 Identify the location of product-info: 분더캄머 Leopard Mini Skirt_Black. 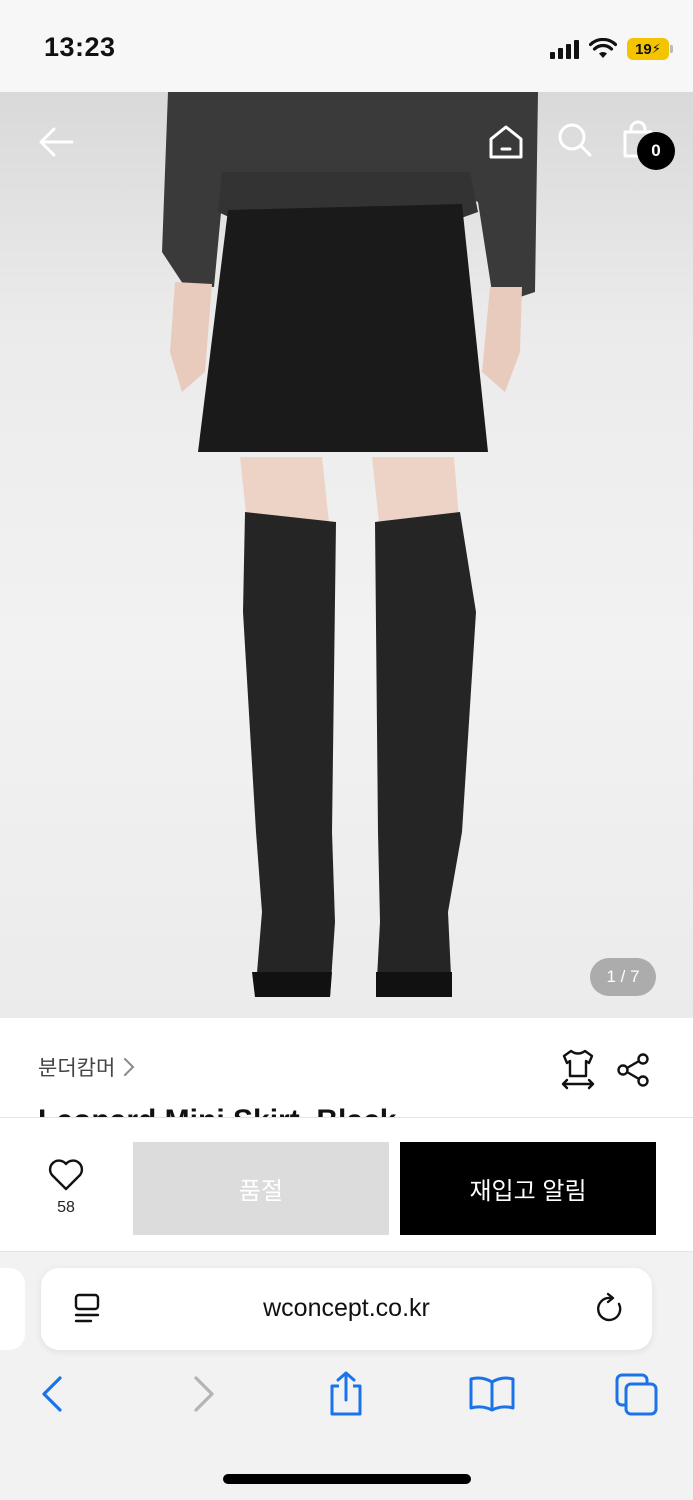
(346, 1068).